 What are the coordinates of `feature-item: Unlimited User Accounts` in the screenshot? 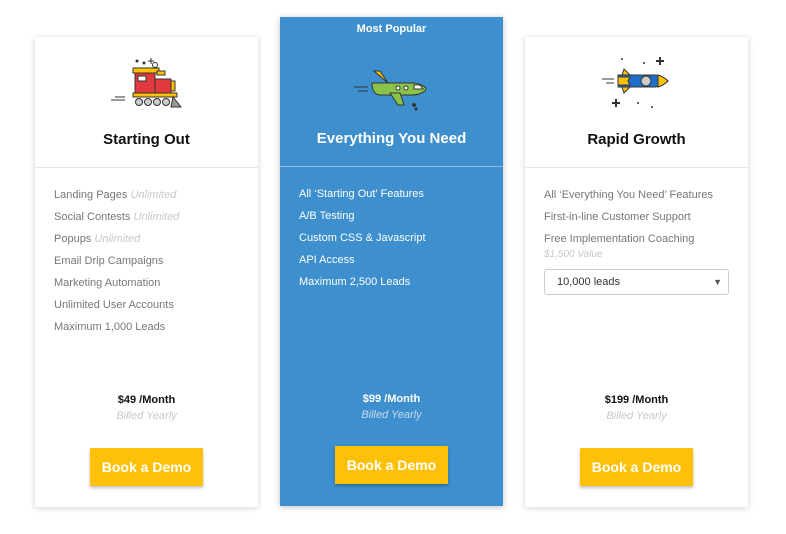 It's located at (114, 305).